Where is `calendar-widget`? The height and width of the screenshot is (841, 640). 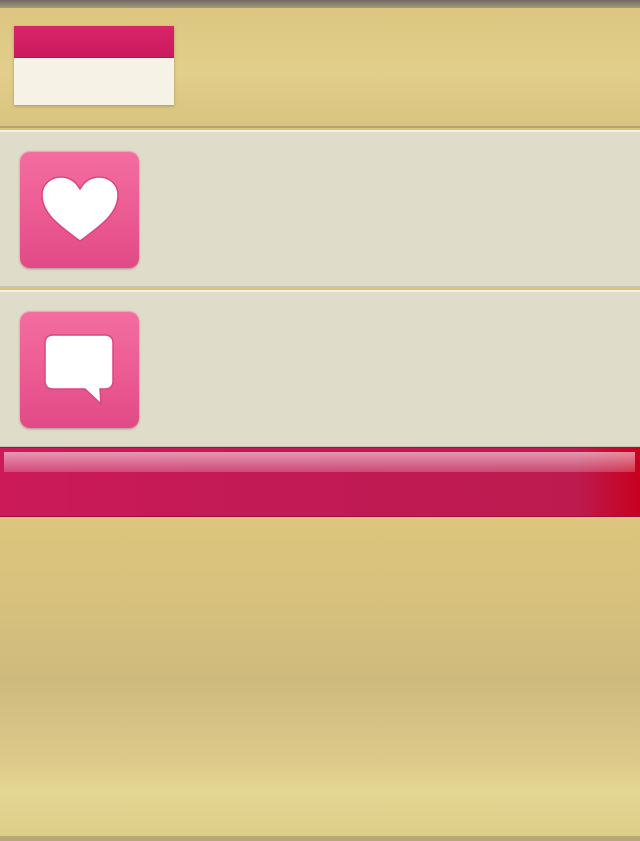
calendar-widget is located at coordinates (94, 65).